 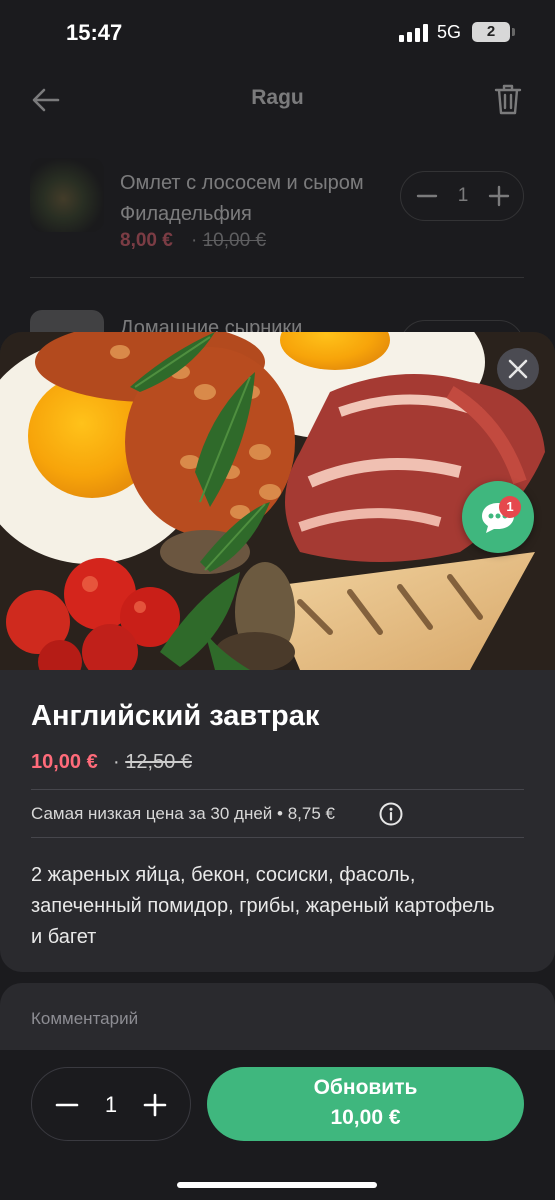 What do you see at coordinates (84, 1019) in the screenshot?
I see `comment-input: Комментарий` at bounding box center [84, 1019].